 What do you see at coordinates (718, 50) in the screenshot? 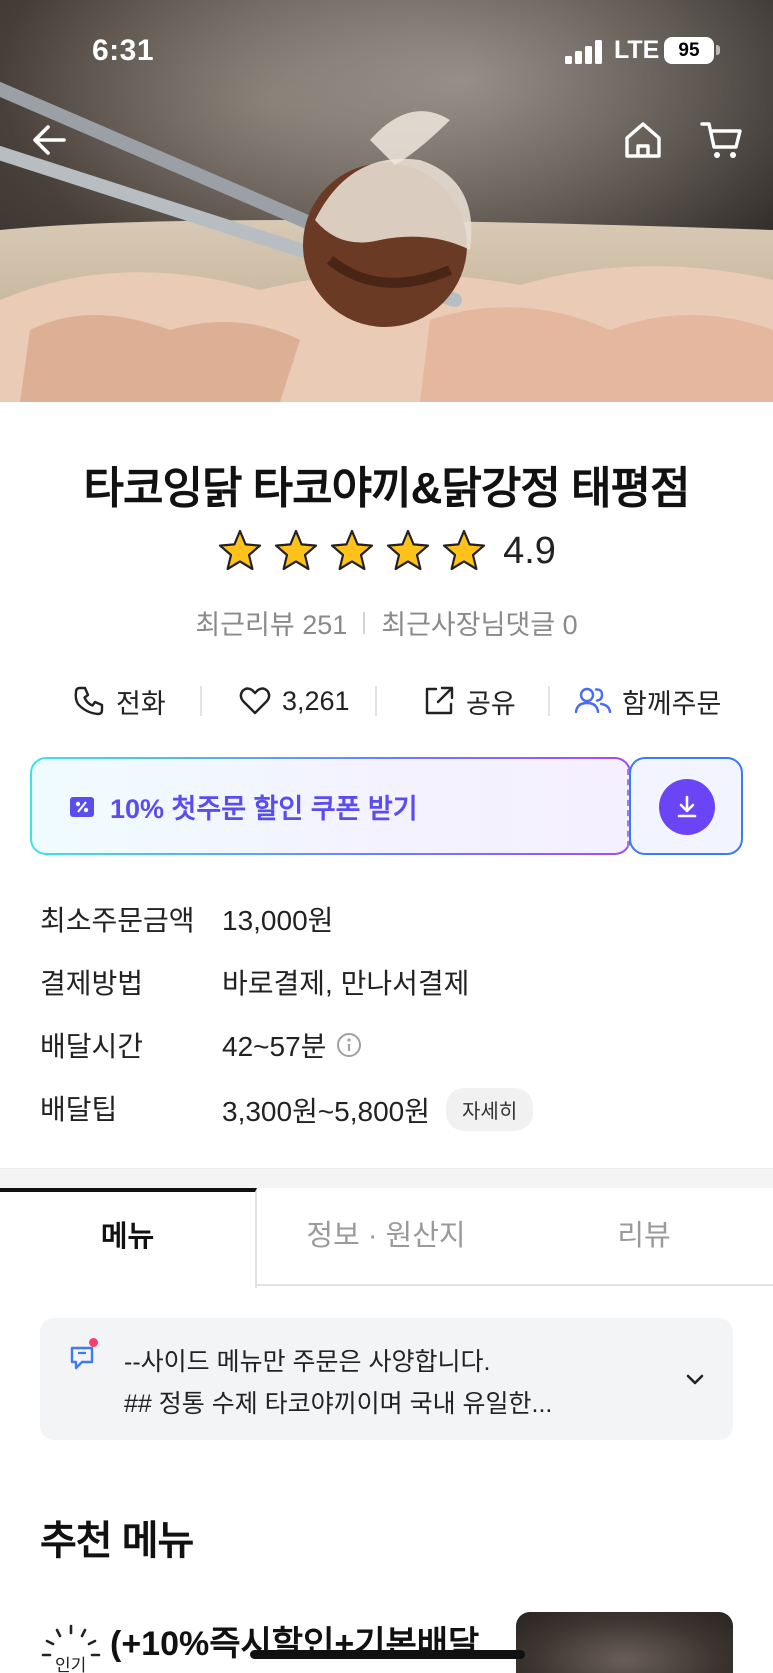
I see `battery-tip` at bounding box center [718, 50].